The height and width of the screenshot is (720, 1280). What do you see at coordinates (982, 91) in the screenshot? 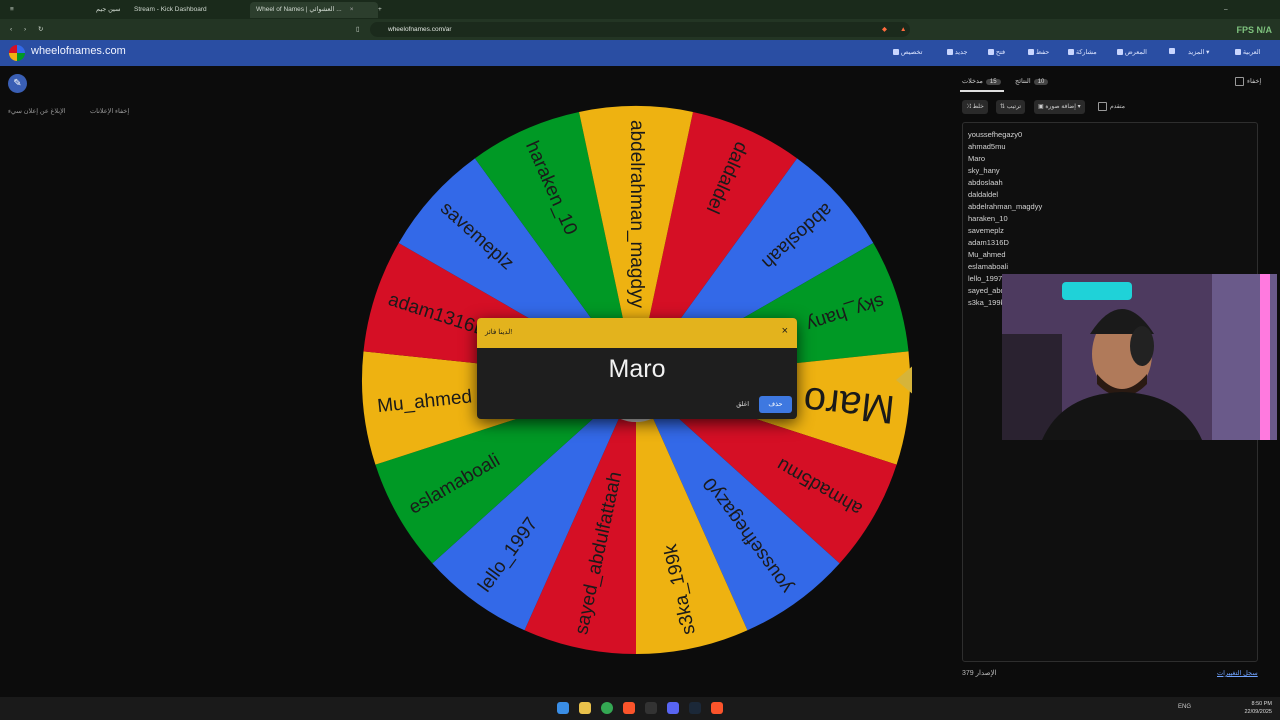
I see `active-tab-indicator` at bounding box center [982, 91].